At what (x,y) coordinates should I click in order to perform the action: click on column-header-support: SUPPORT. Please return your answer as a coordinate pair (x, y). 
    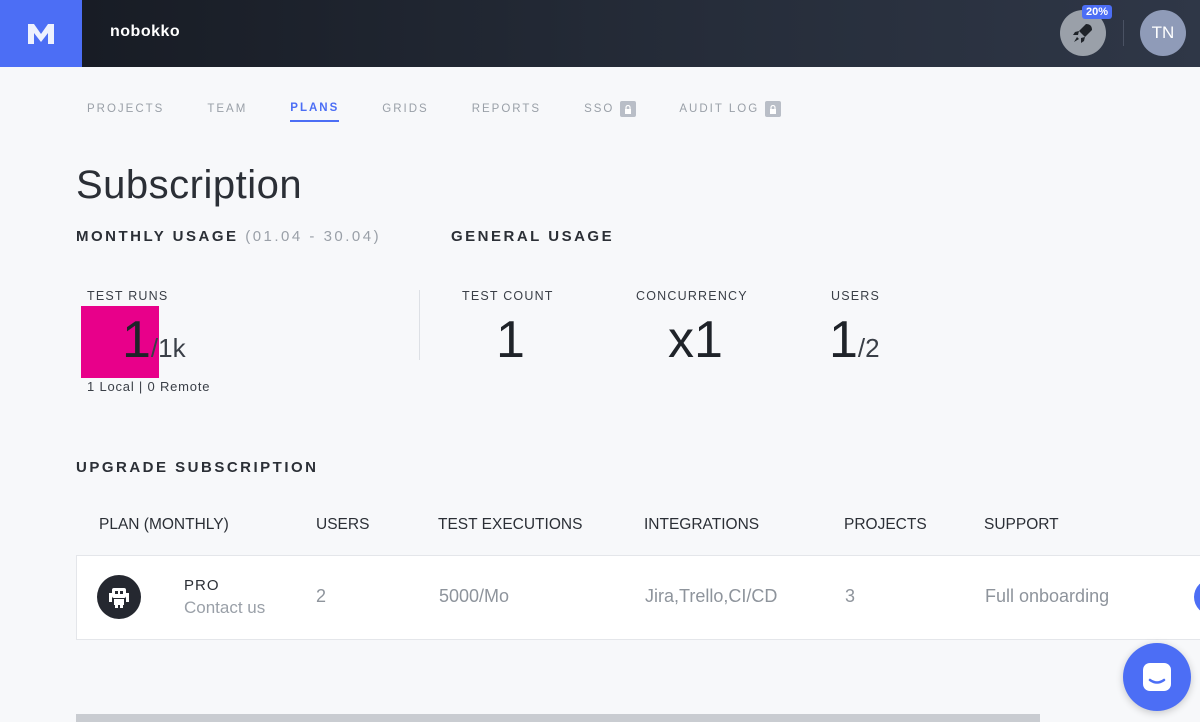
    Looking at the image, I should click on (1021, 524).